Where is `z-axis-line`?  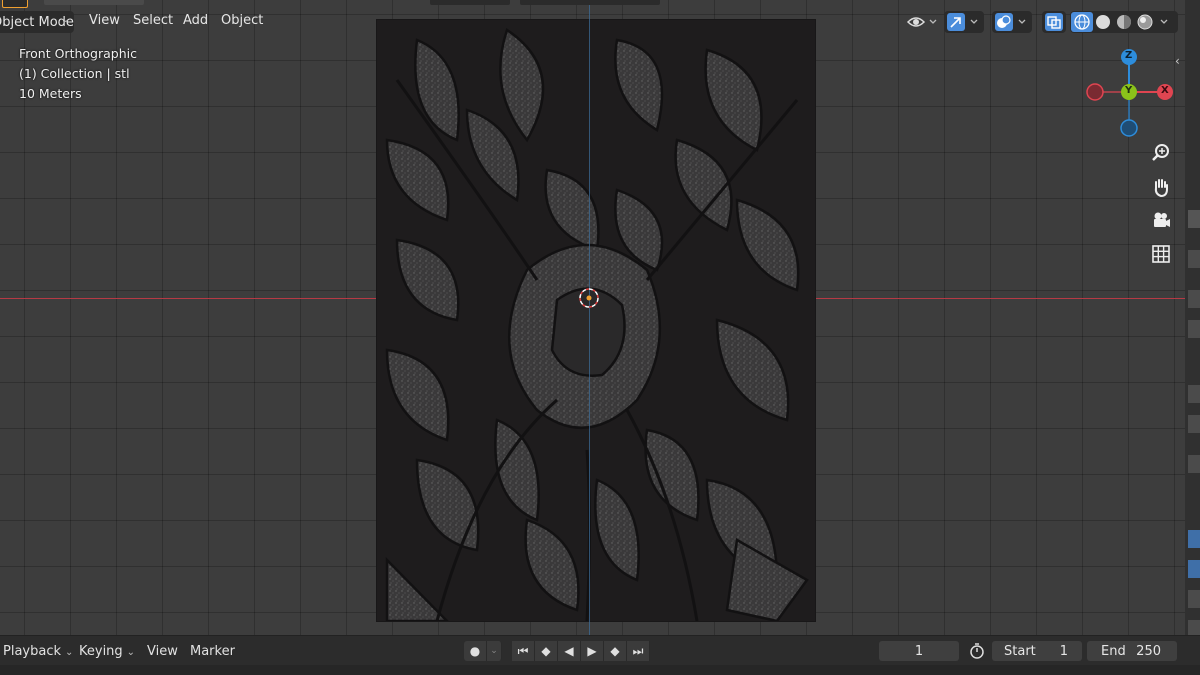 z-axis-line is located at coordinates (589, 317).